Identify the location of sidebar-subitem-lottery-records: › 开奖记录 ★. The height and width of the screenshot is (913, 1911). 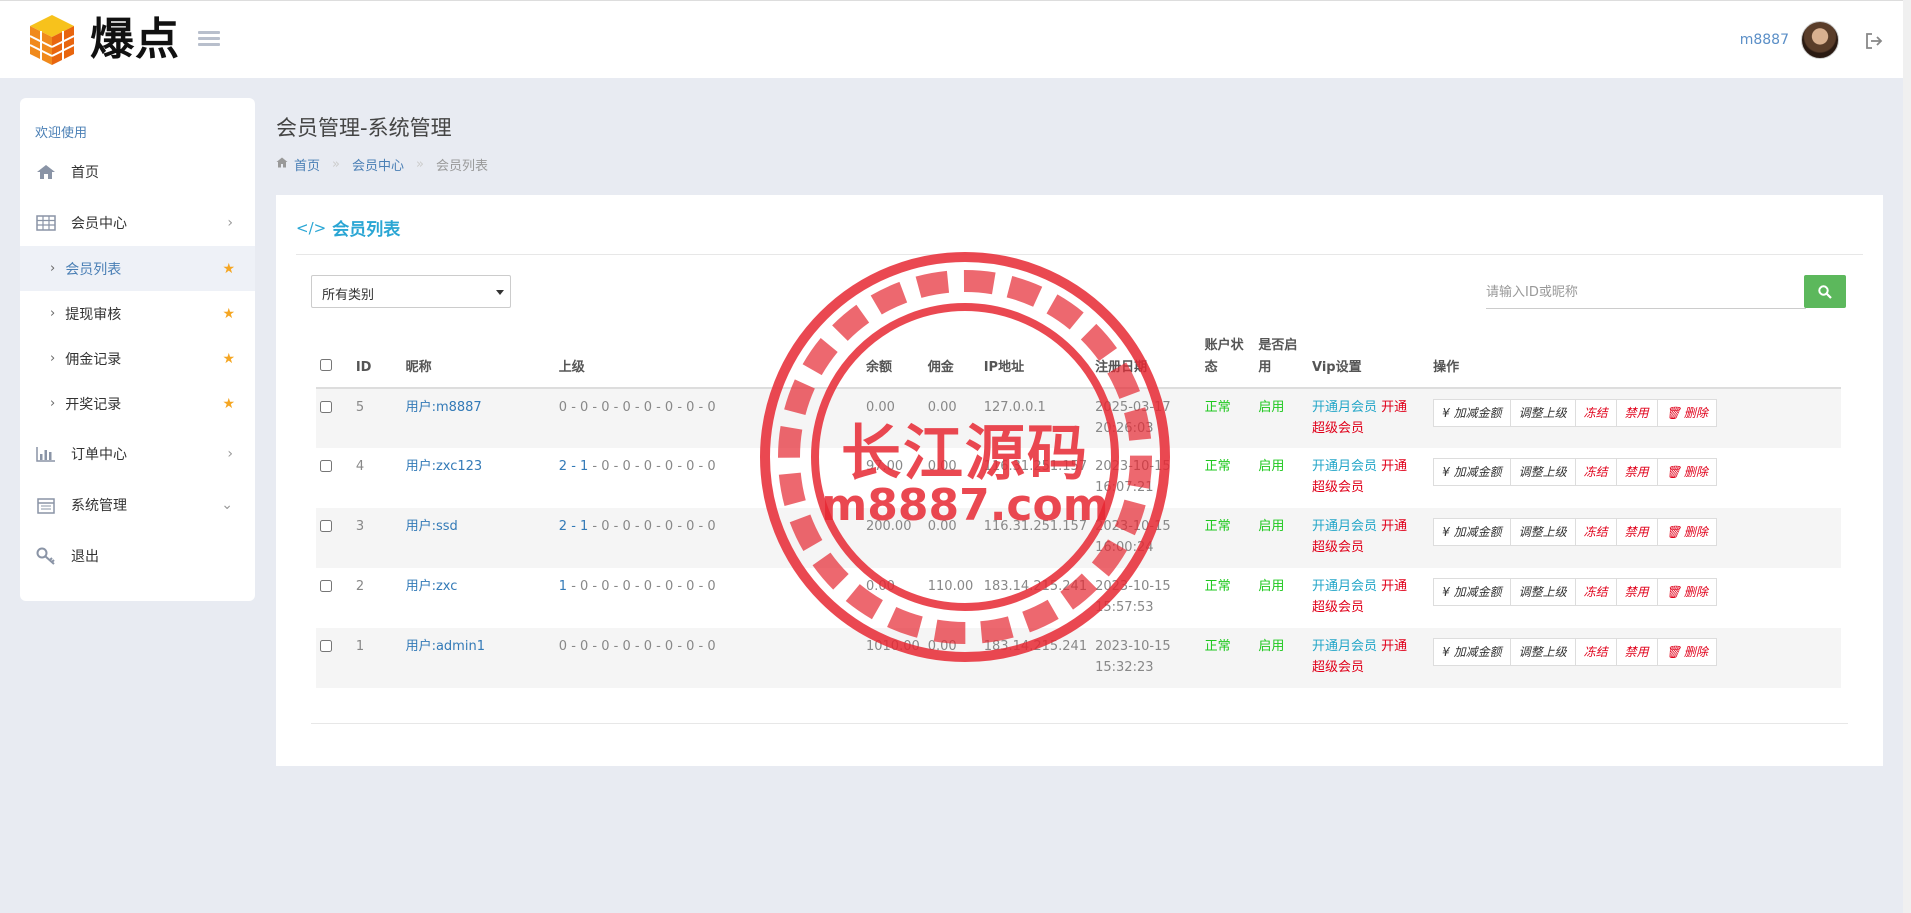
(137, 403).